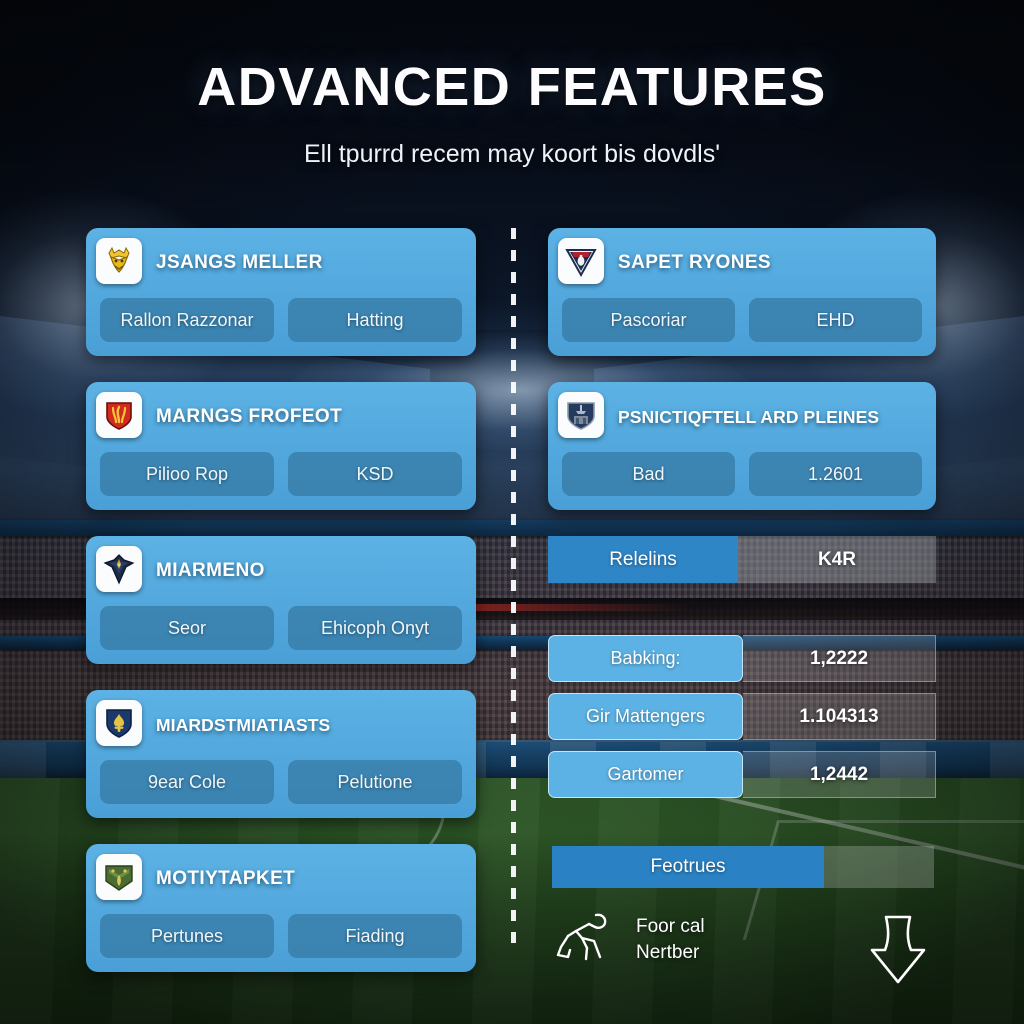 This screenshot has width=1024, height=1024. I want to click on feature-card: PSNICTIQFTELL ARD PLEINES Bad 1.2601, so click(742, 446).